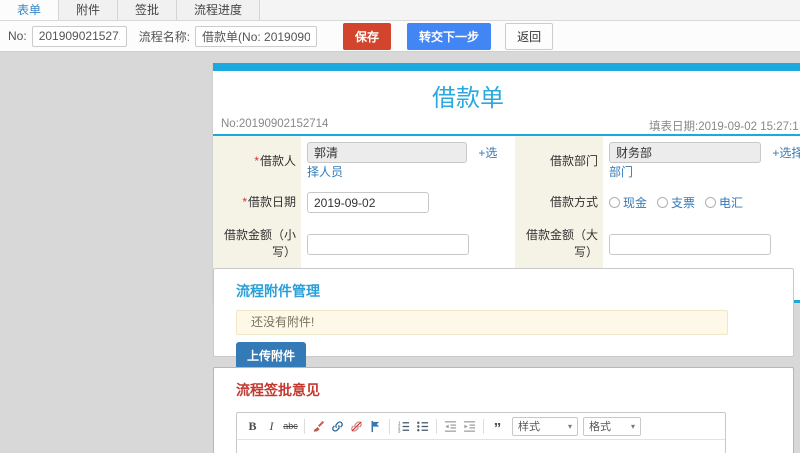  Describe the element at coordinates (271, 426) in the screenshot. I see `italic-icon: I` at that location.